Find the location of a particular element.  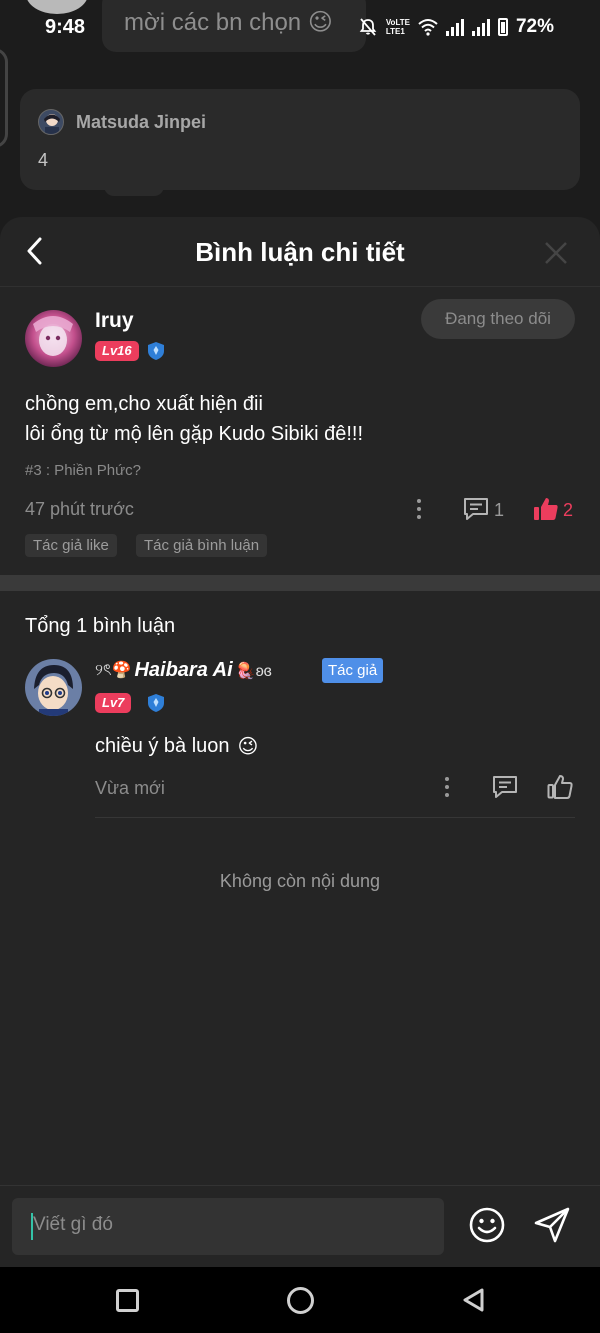

reply-text: chiều ý bà luon 😉 is located at coordinates (176, 746).